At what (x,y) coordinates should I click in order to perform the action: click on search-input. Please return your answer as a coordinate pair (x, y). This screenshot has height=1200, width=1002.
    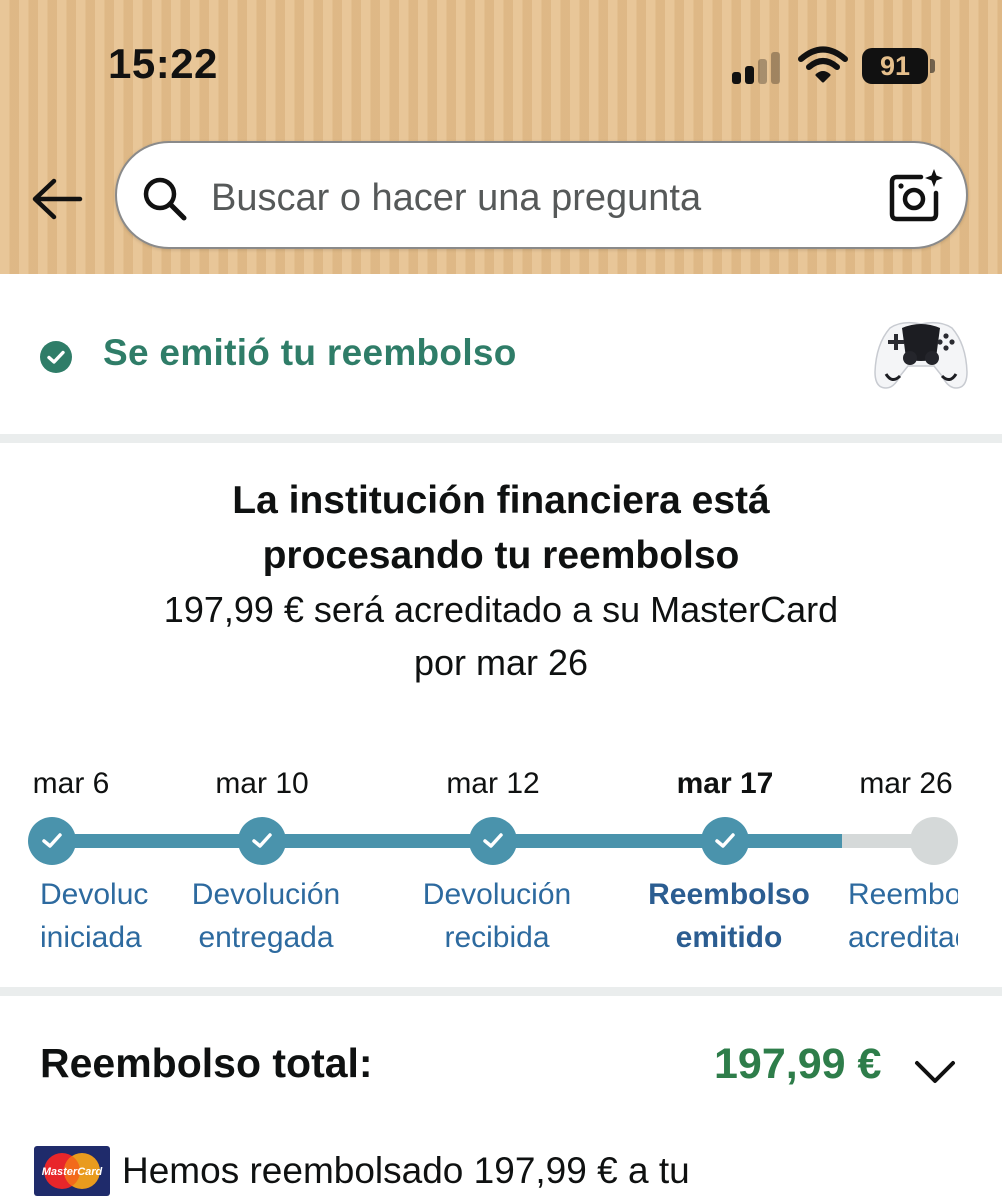
    Looking at the image, I should click on (531, 198).